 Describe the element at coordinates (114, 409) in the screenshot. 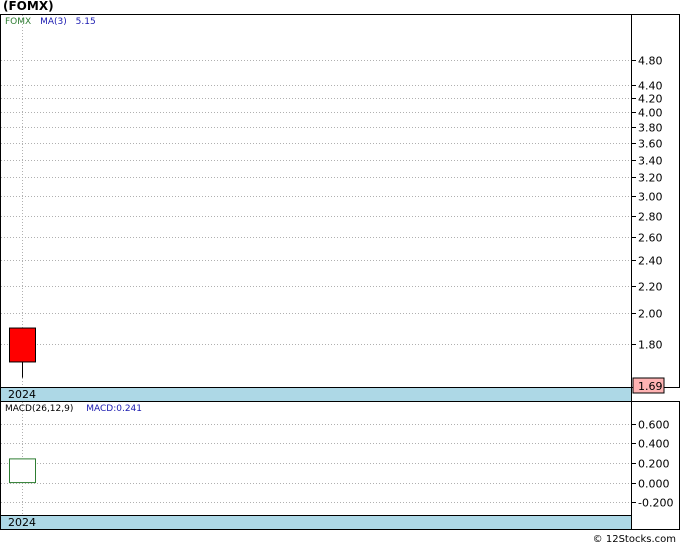

I see `legend-macd-value: MACD:0.241` at that location.